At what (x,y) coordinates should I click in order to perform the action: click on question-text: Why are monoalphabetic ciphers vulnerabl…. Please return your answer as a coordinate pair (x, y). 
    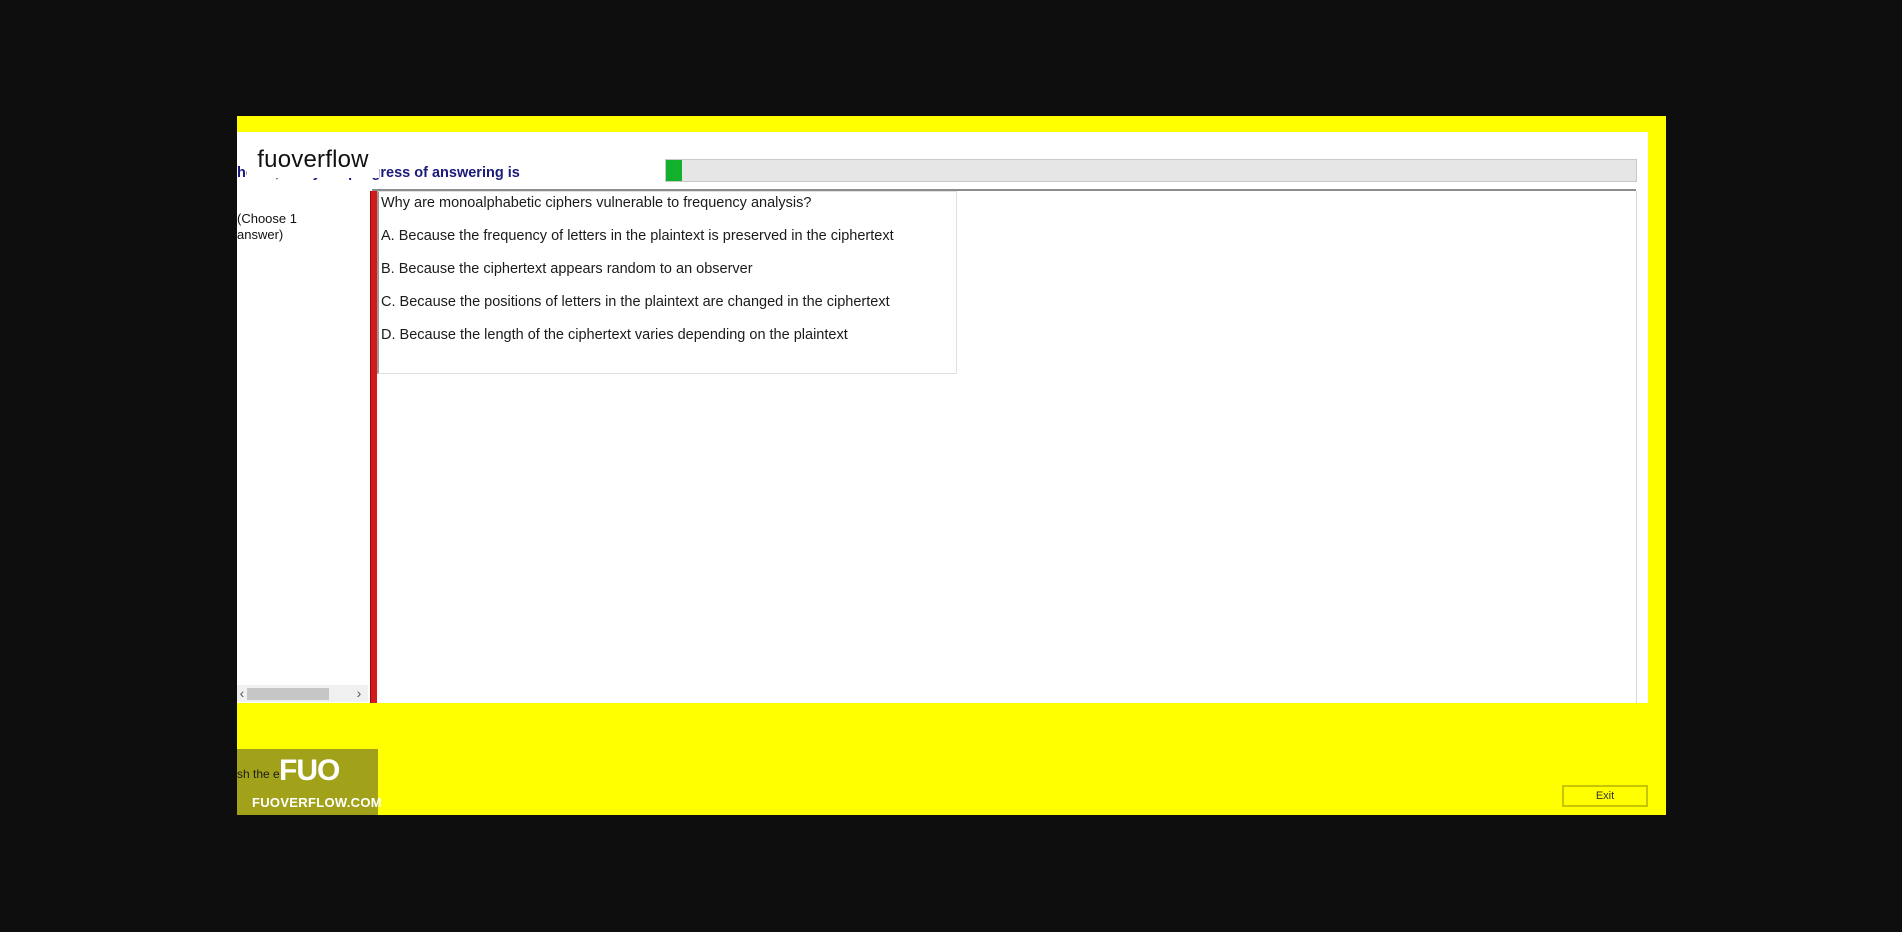
    Looking at the image, I should click on (596, 203).